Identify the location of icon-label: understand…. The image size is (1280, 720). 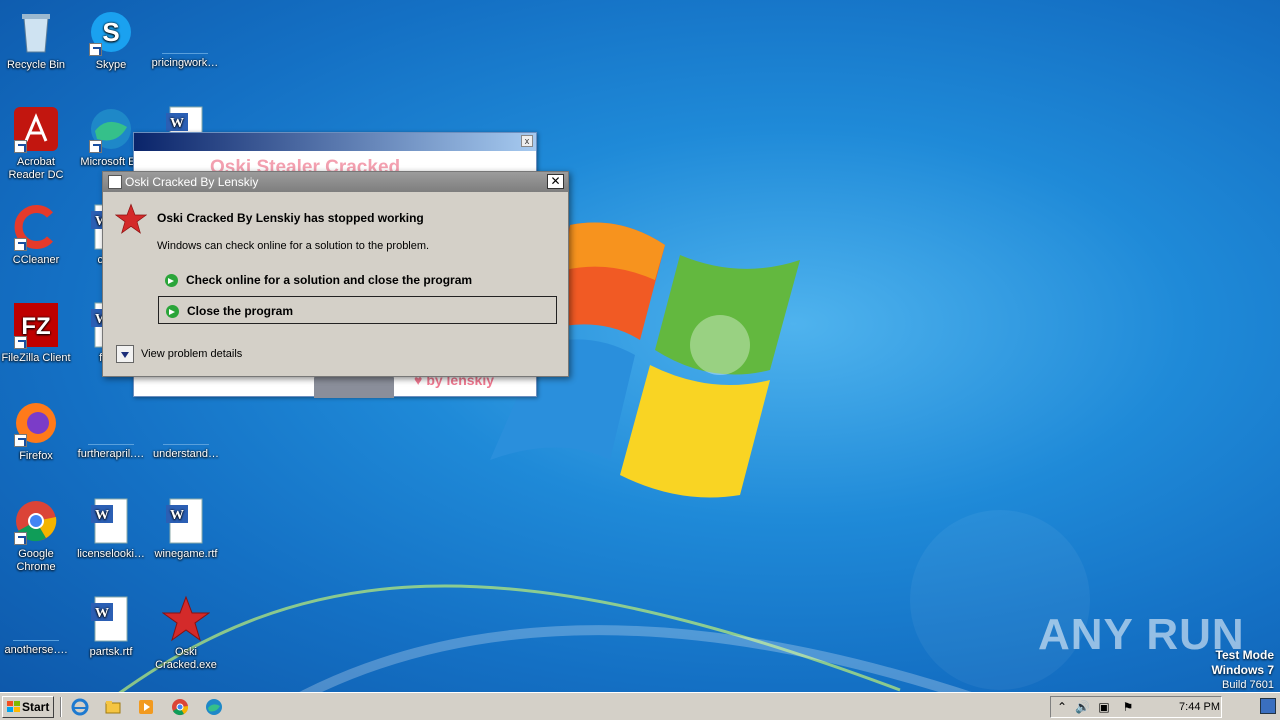
(186, 454).